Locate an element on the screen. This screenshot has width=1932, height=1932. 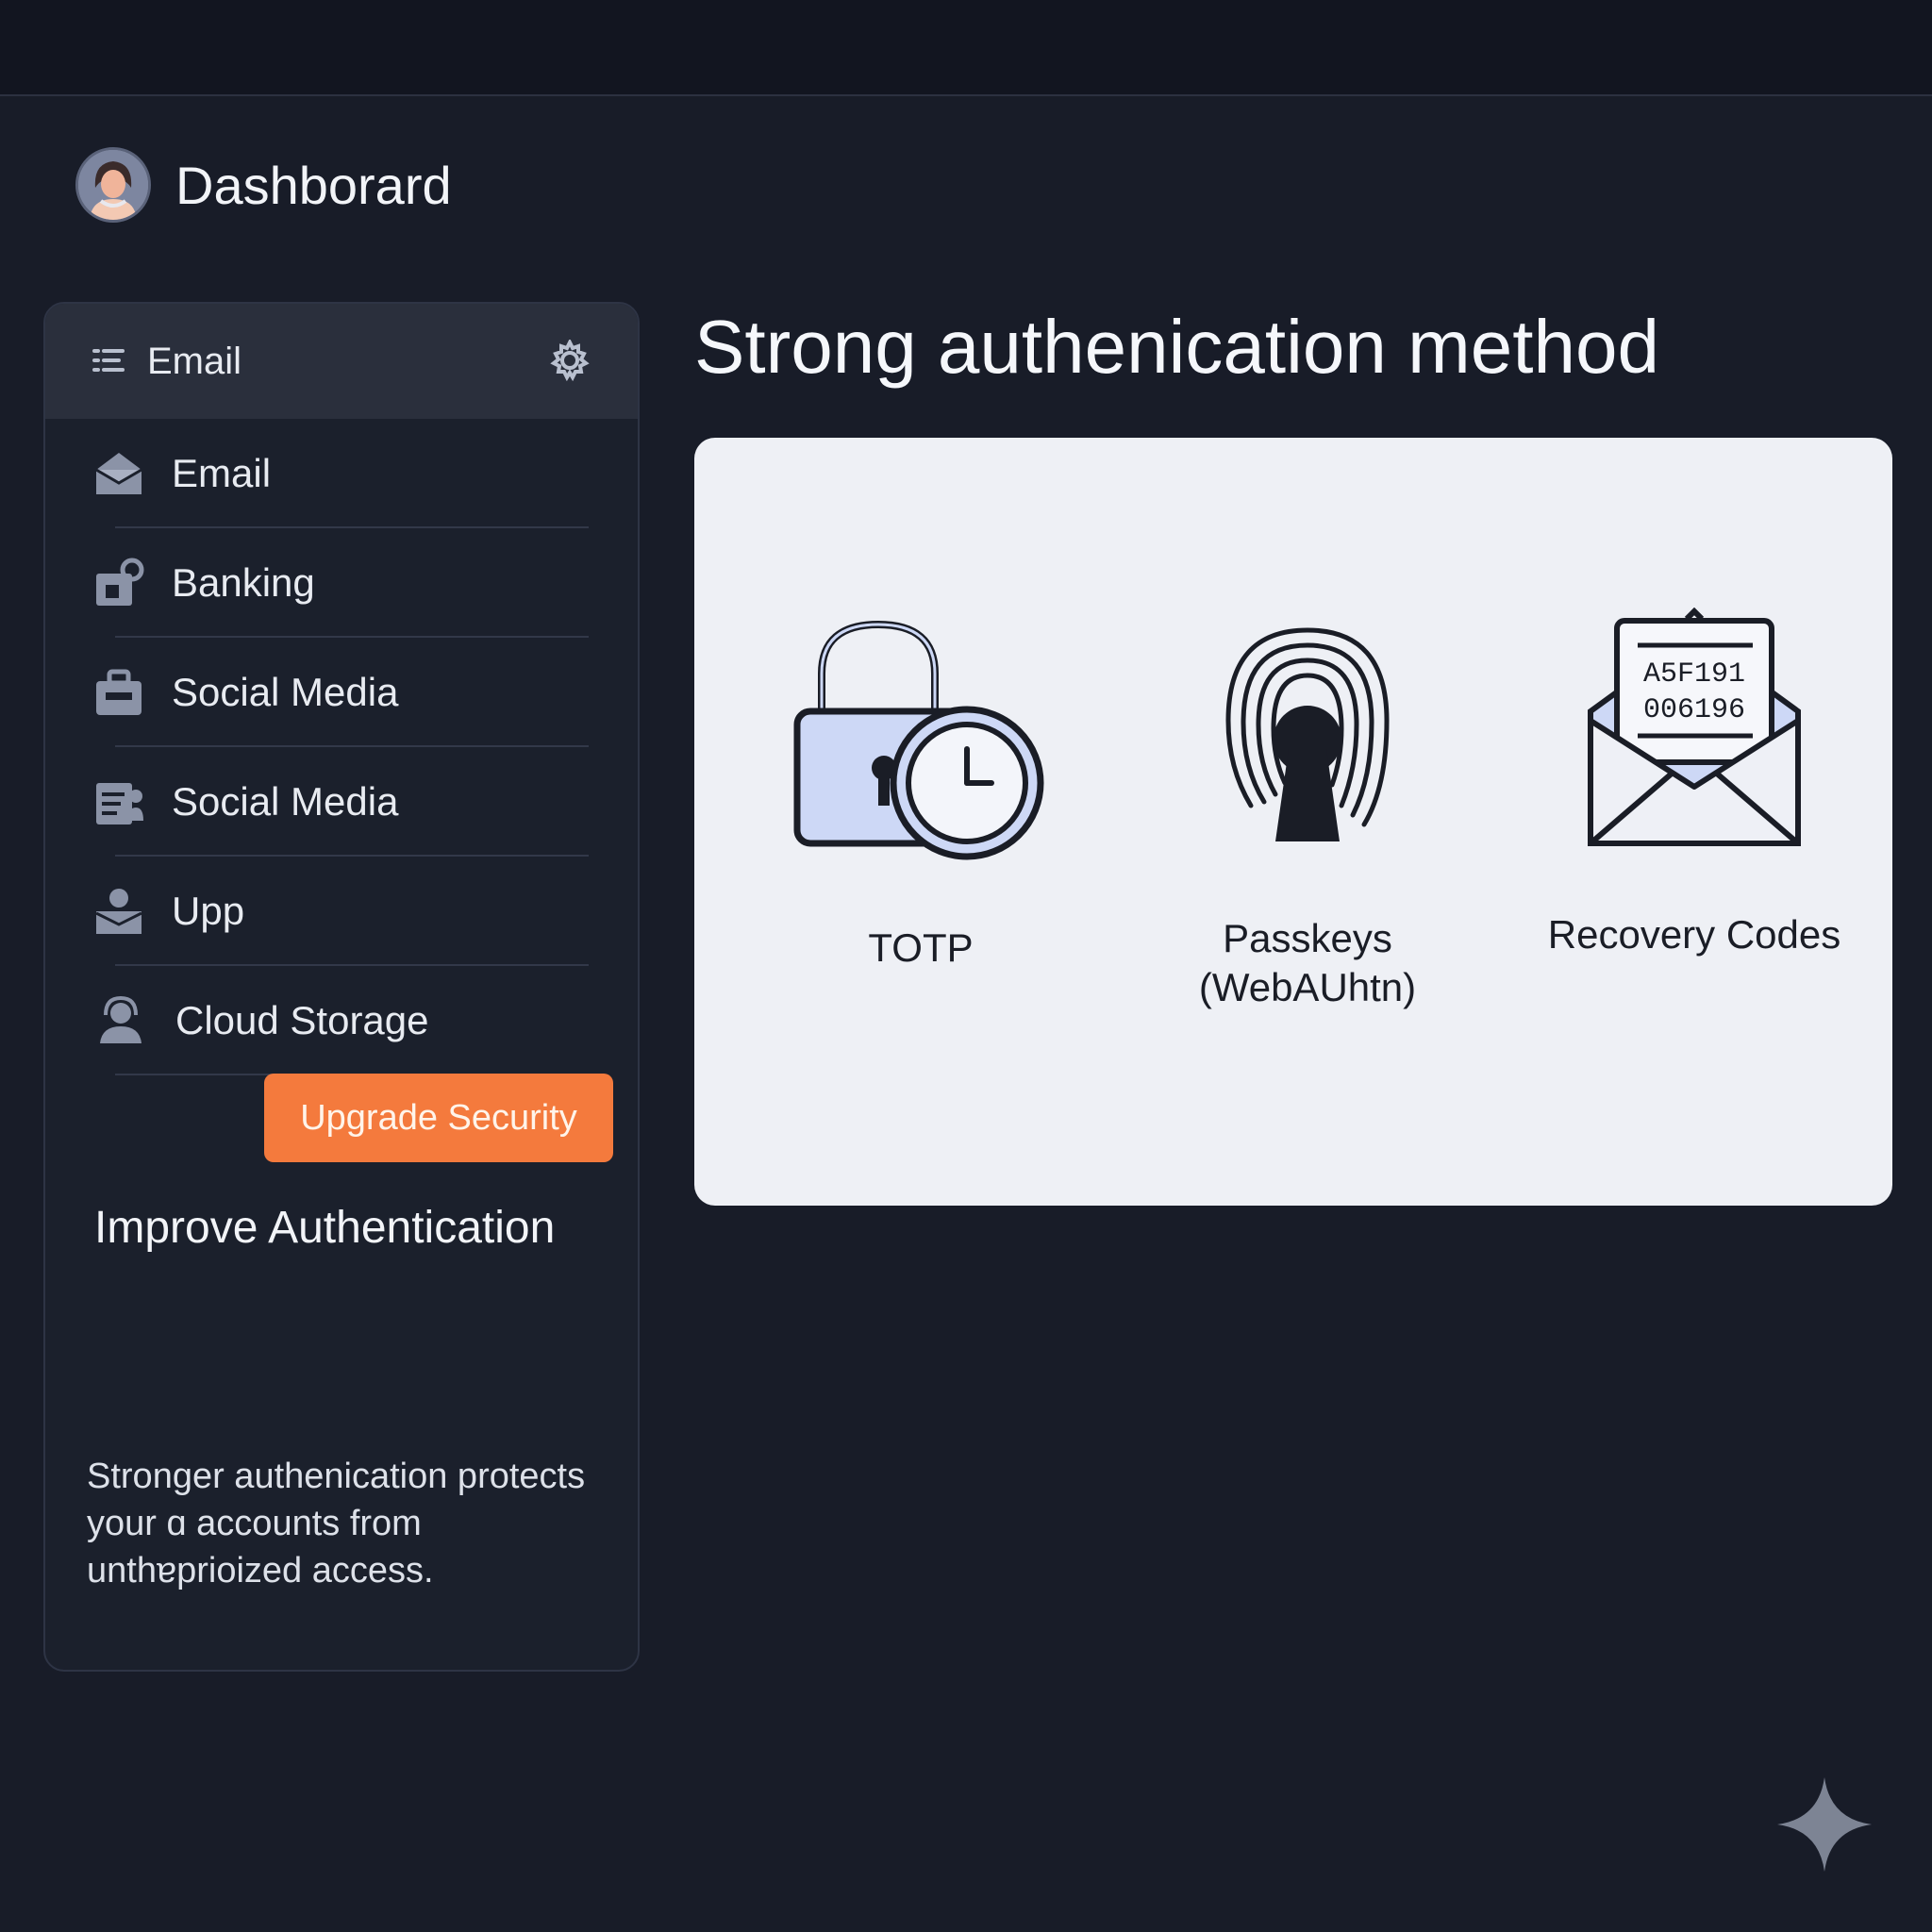
envelope-open-icon is located at coordinates (119, 473).